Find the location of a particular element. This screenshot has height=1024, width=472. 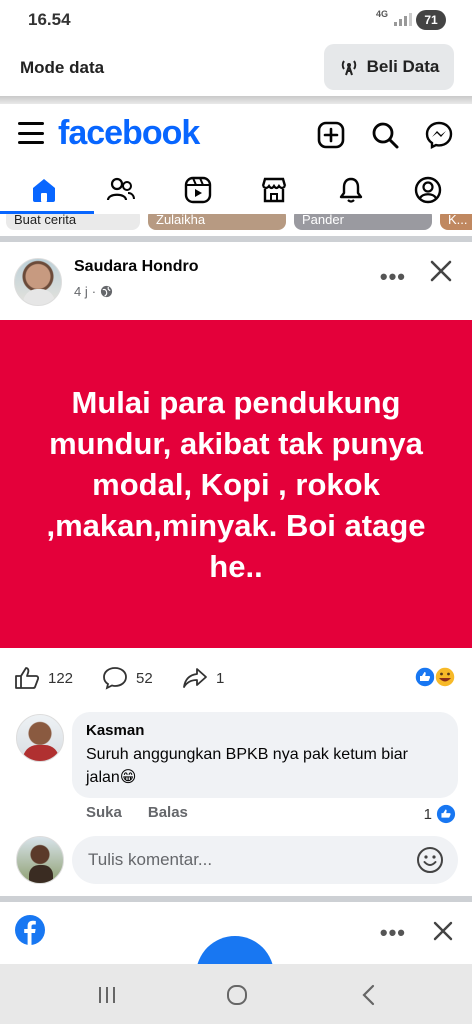

bell-icon is located at coordinates (351, 190).